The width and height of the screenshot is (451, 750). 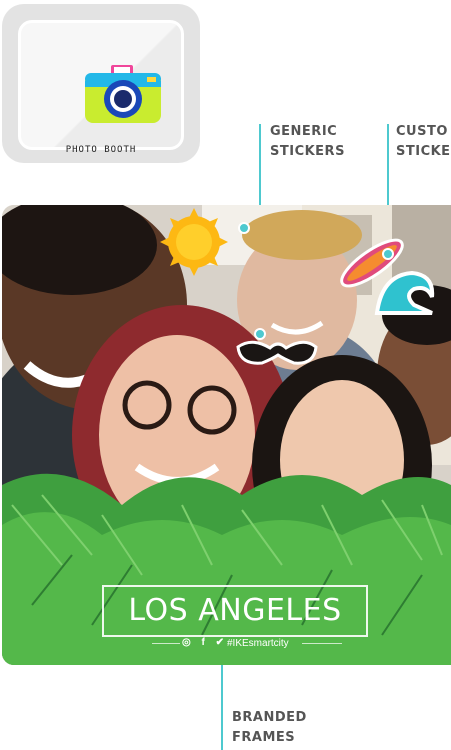 I want to click on photo-booth-app-tile: PHOTO BOOTH, so click(x=101, y=83).